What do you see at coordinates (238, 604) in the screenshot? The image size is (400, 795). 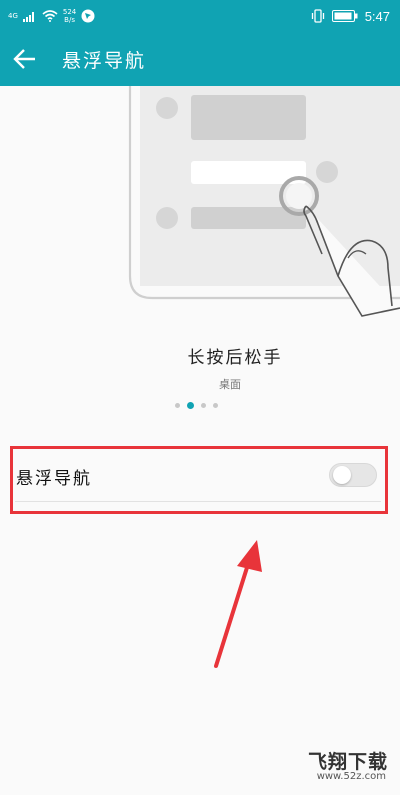 I see `red-arrow-annotation` at bounding box center [238, 604].